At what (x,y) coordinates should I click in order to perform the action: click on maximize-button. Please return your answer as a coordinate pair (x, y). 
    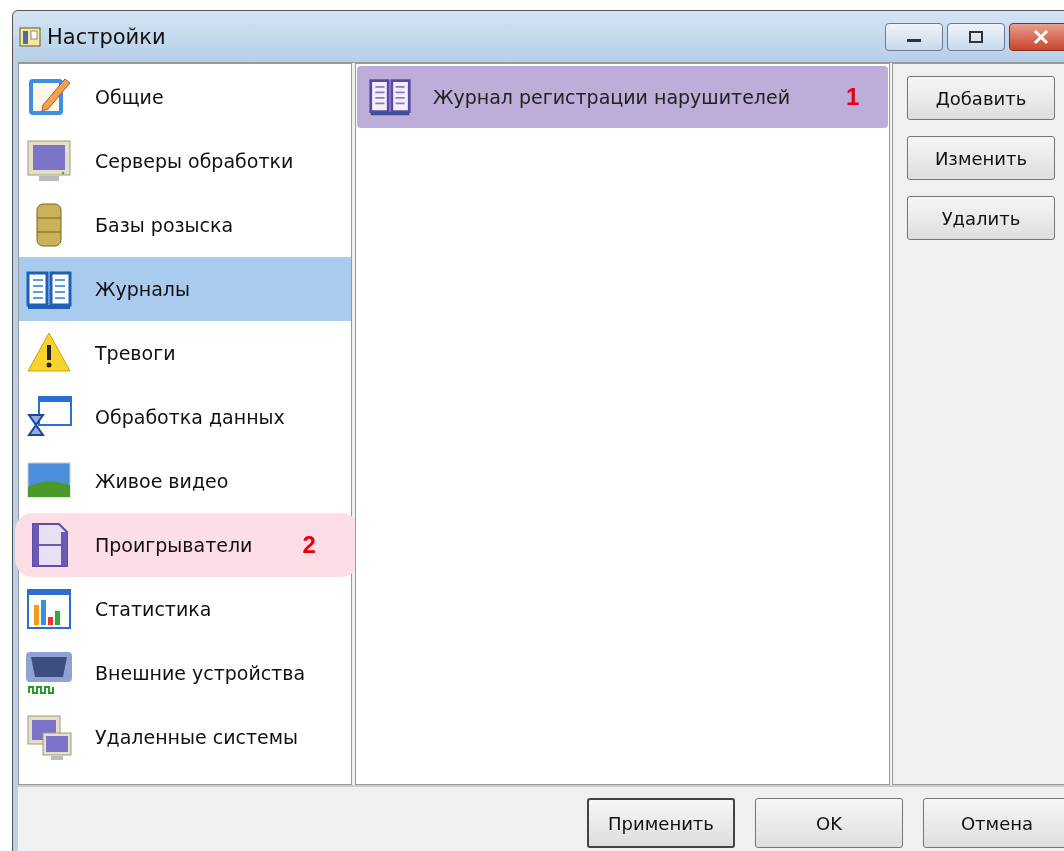
    Looking at the image, I should click on (976, 36).